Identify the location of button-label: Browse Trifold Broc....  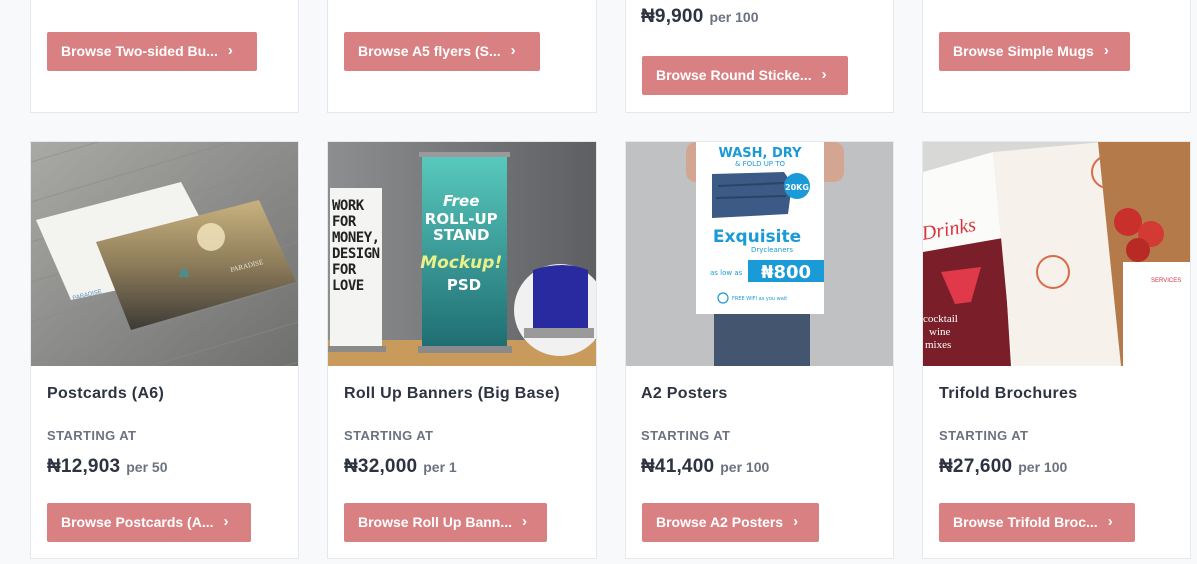
(1025, 522).